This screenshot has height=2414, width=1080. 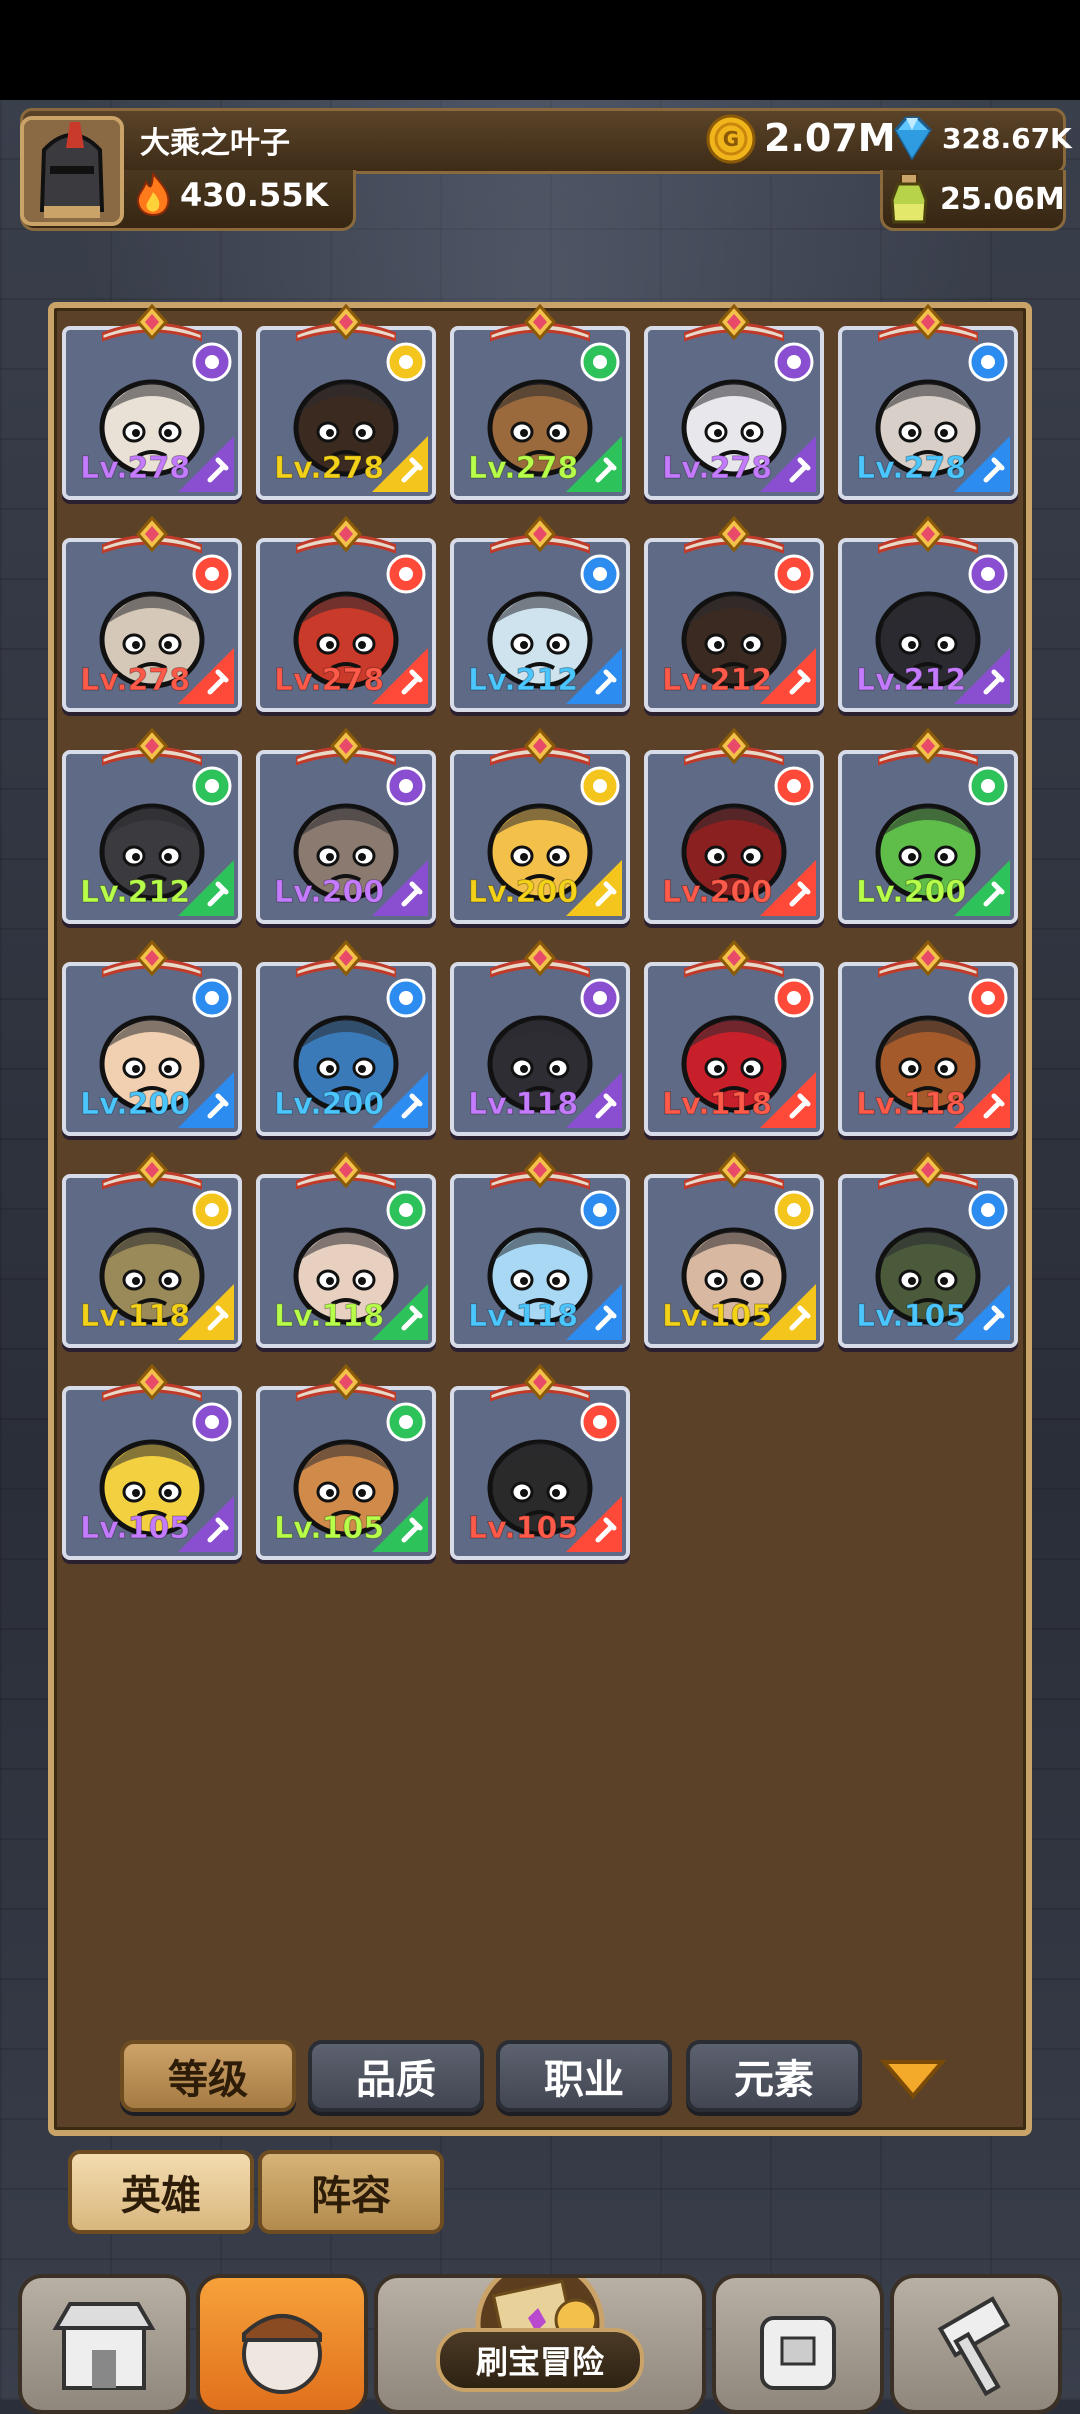 What do you see at coordinates (396, 2076) in the screenshot?
I see `sort-quality-button: 品质` at bounding box center [396, 2076].